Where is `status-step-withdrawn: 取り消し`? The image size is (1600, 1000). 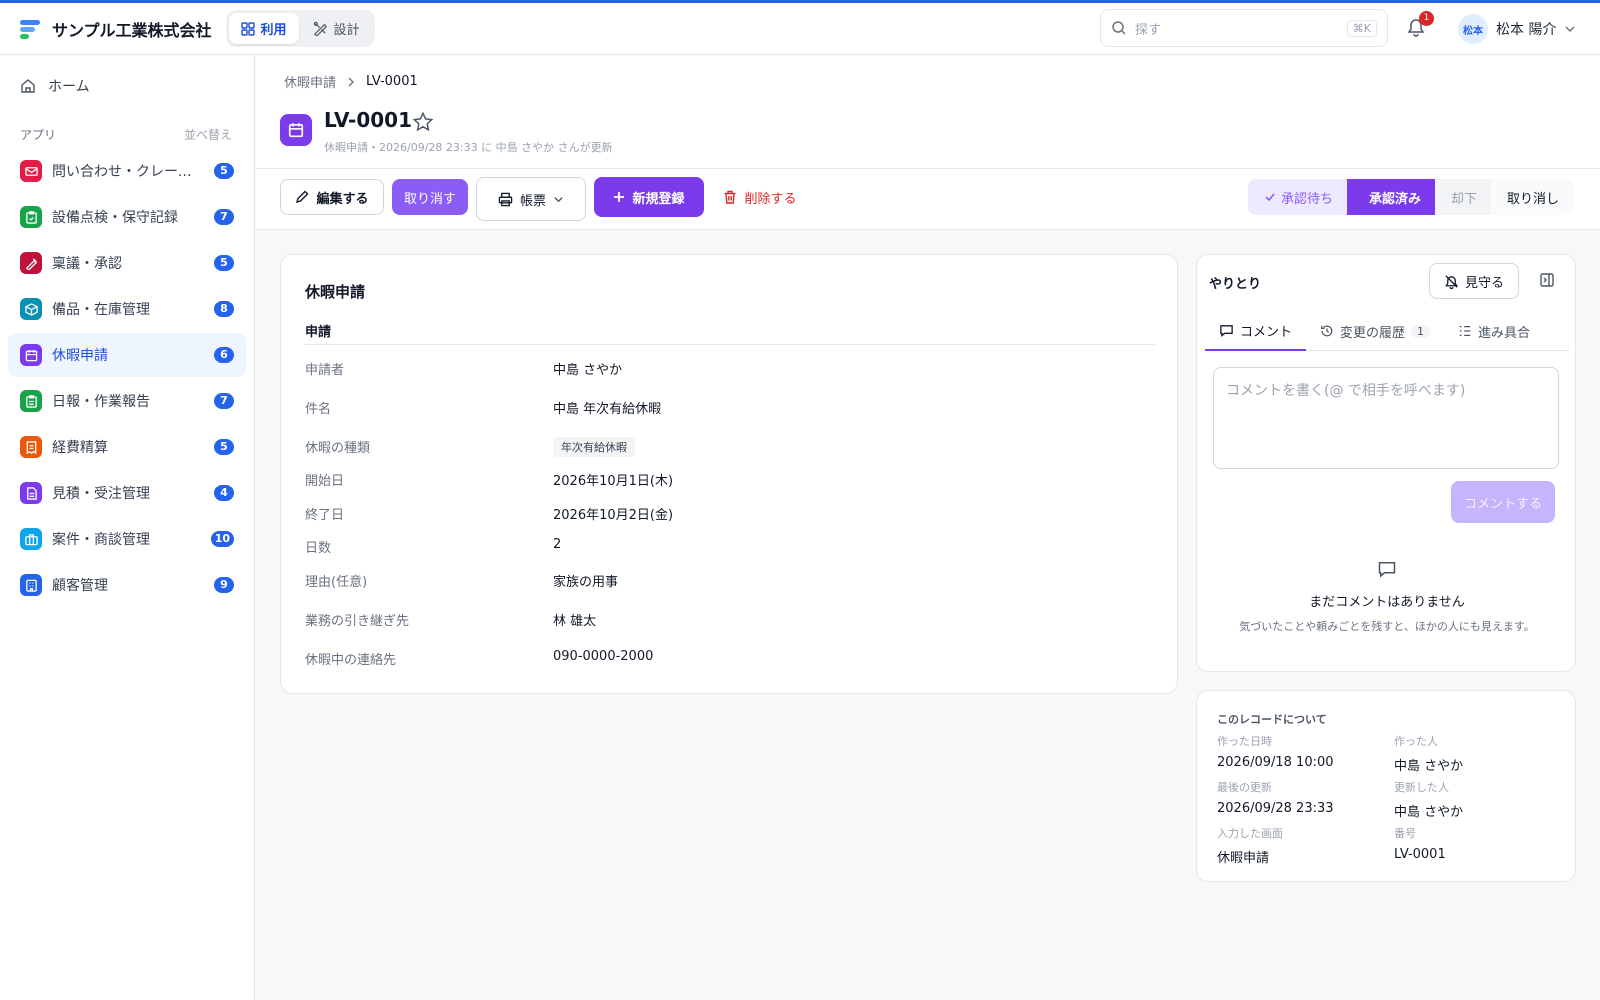
status-step-withdrawn: 取り消し is located at coordinates (1532, 197).